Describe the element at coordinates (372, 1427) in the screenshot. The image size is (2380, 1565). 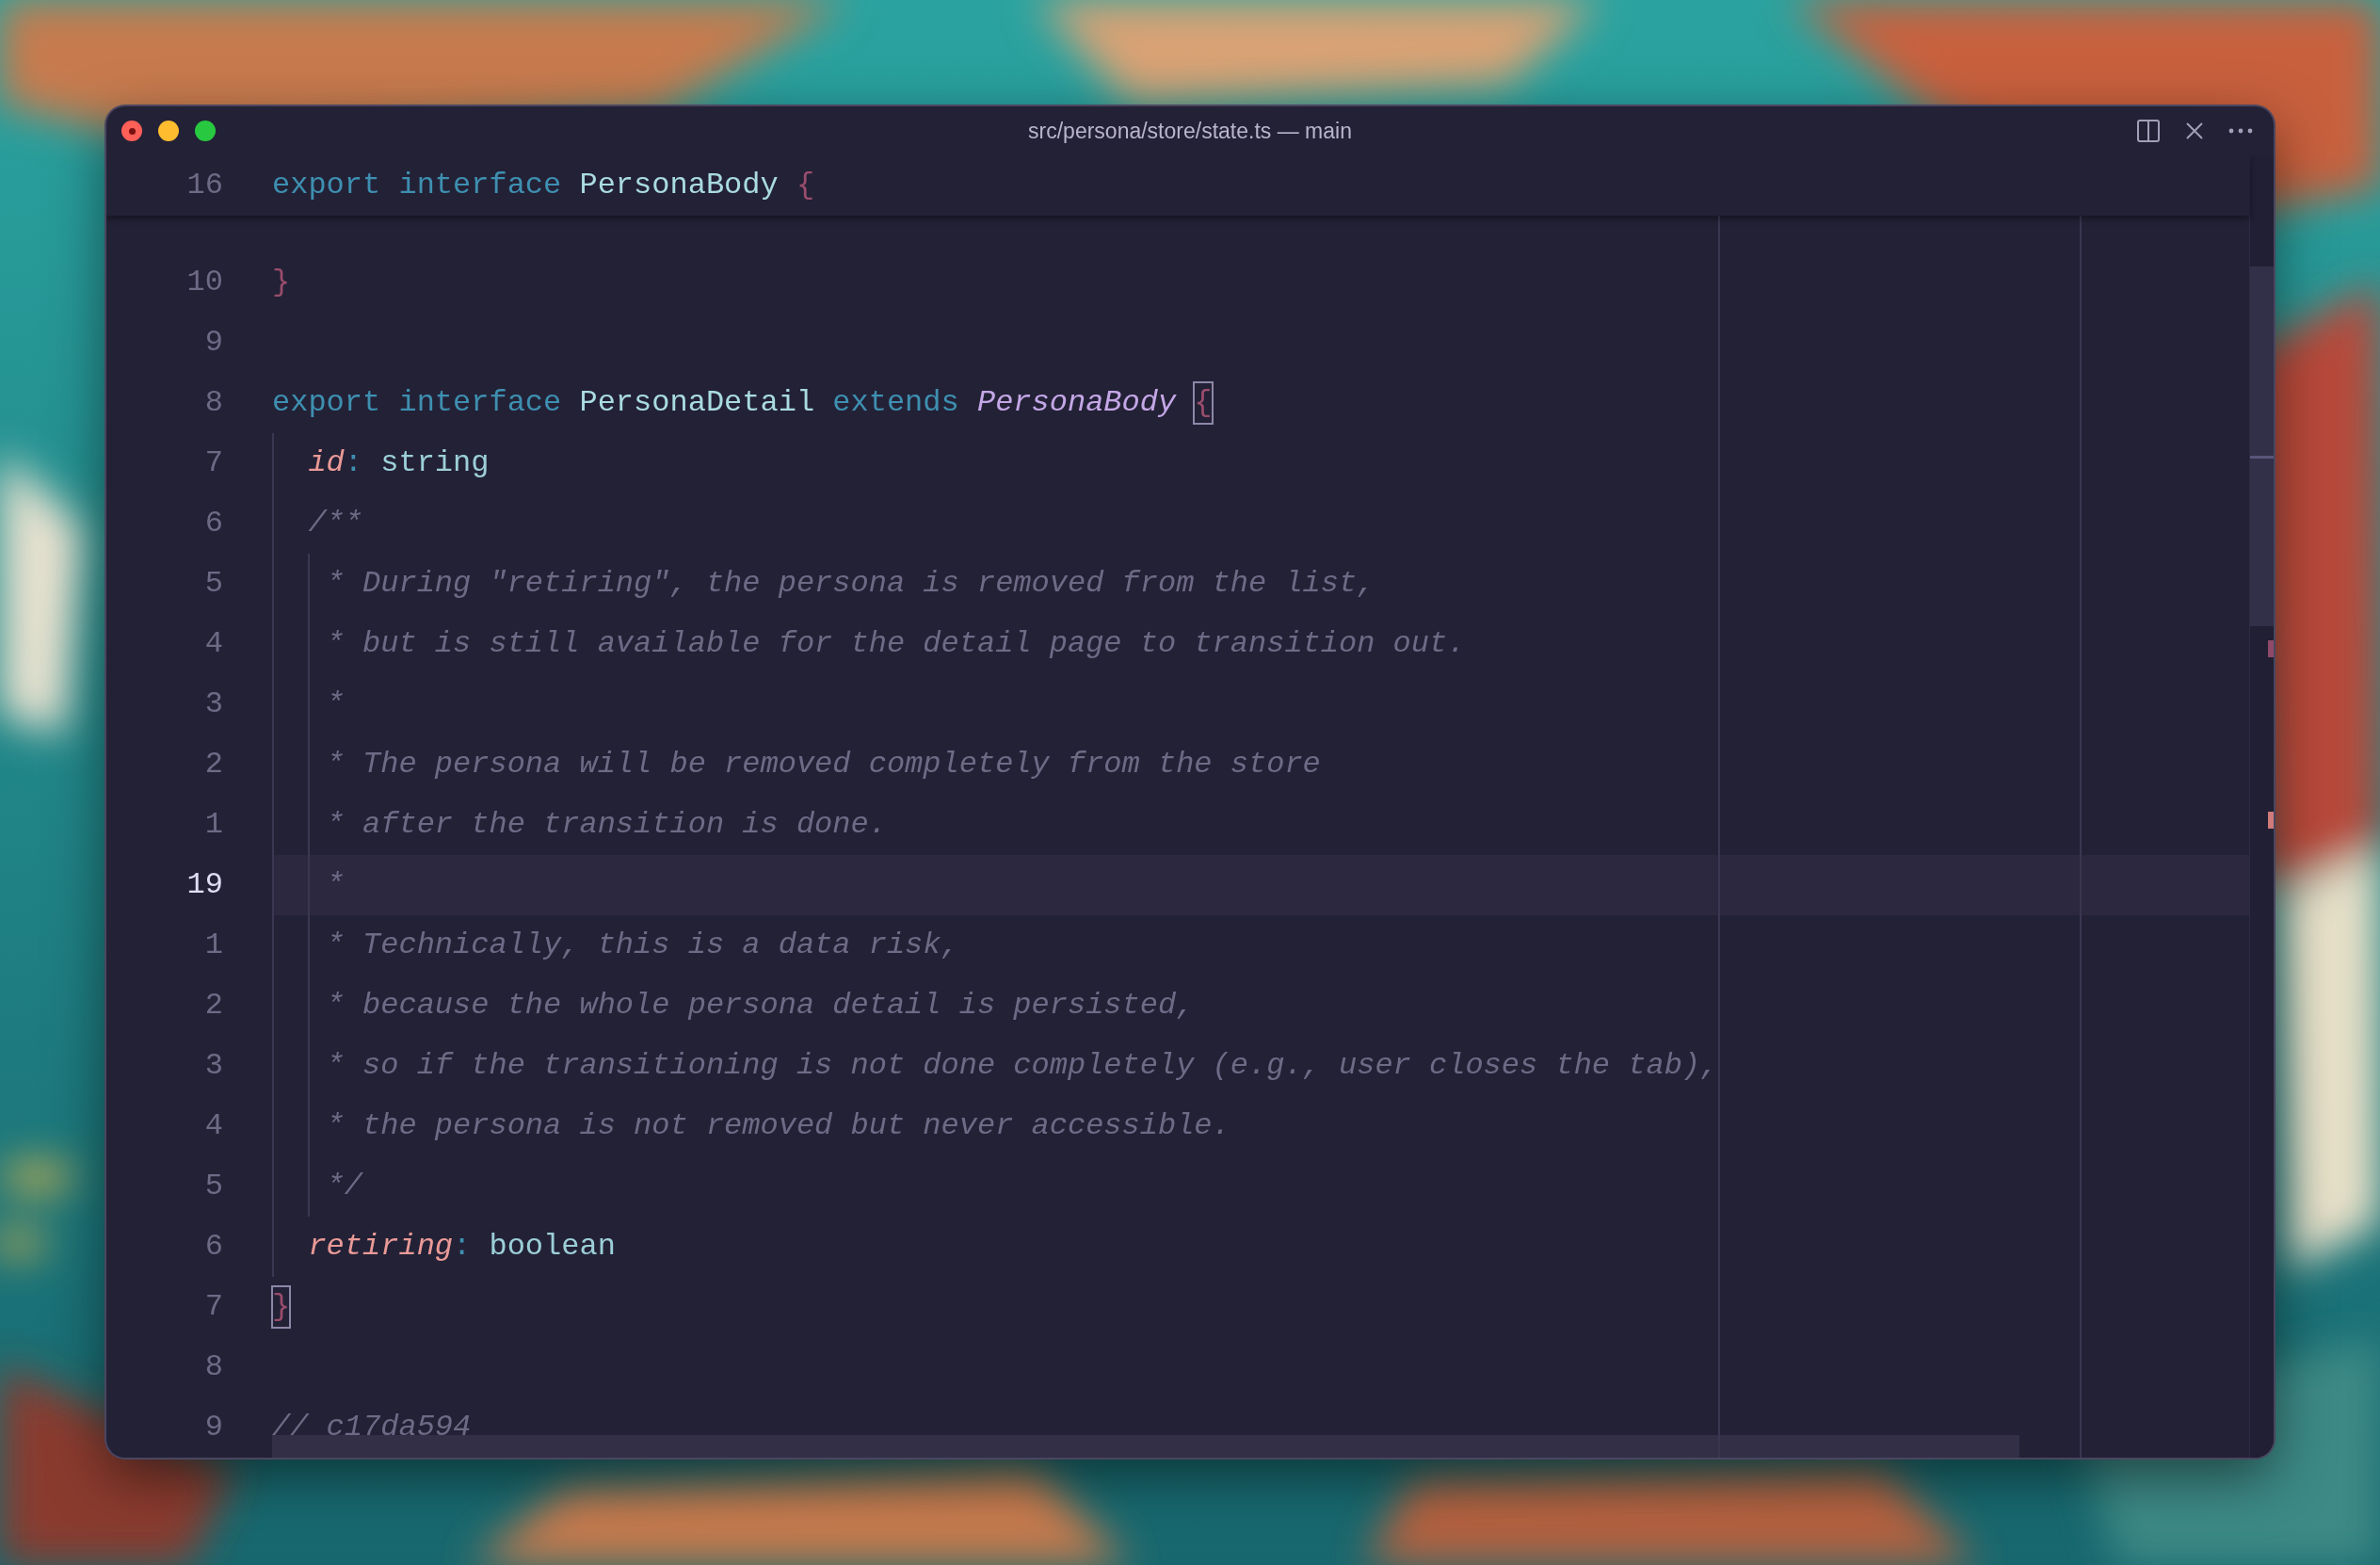
I see `code-comment: // c17da594` at that location.